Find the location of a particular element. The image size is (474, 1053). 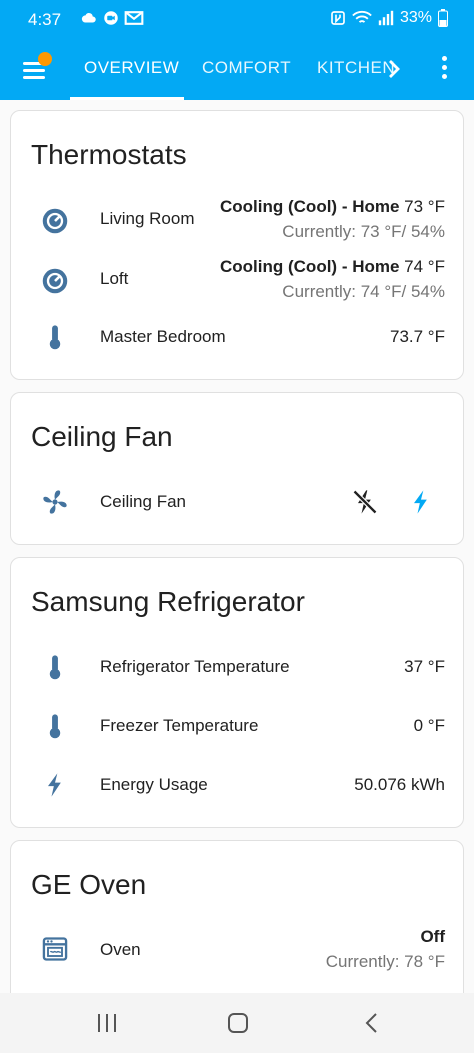

target-temp: 73 °F is located at coordinates (424, 206).